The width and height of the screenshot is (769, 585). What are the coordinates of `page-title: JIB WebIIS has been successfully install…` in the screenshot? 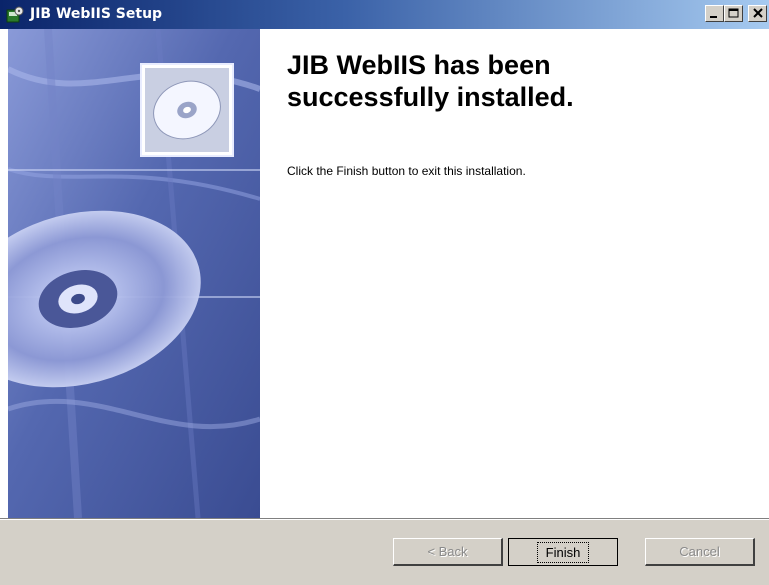 It's located at (430, 81).